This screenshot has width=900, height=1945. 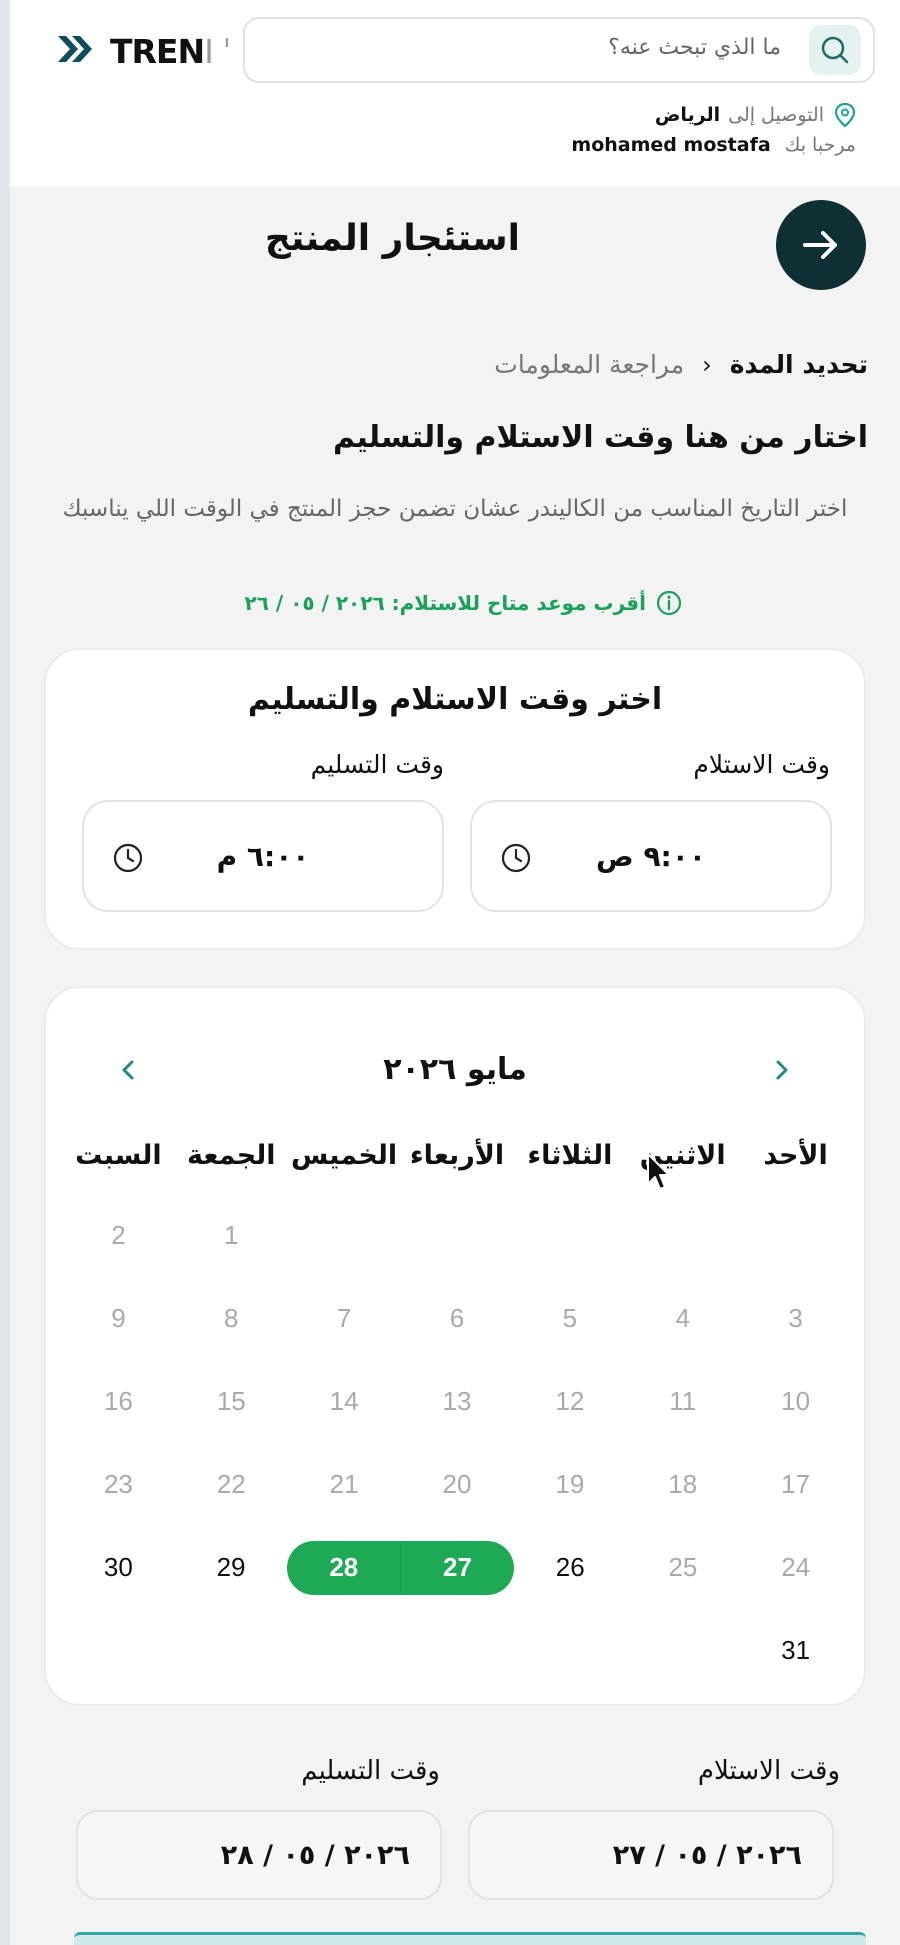 What do you see at coordinates (118, 1318) in the screenshot?
I see `calendar-day: 9` at bounding box center [118, 1318].